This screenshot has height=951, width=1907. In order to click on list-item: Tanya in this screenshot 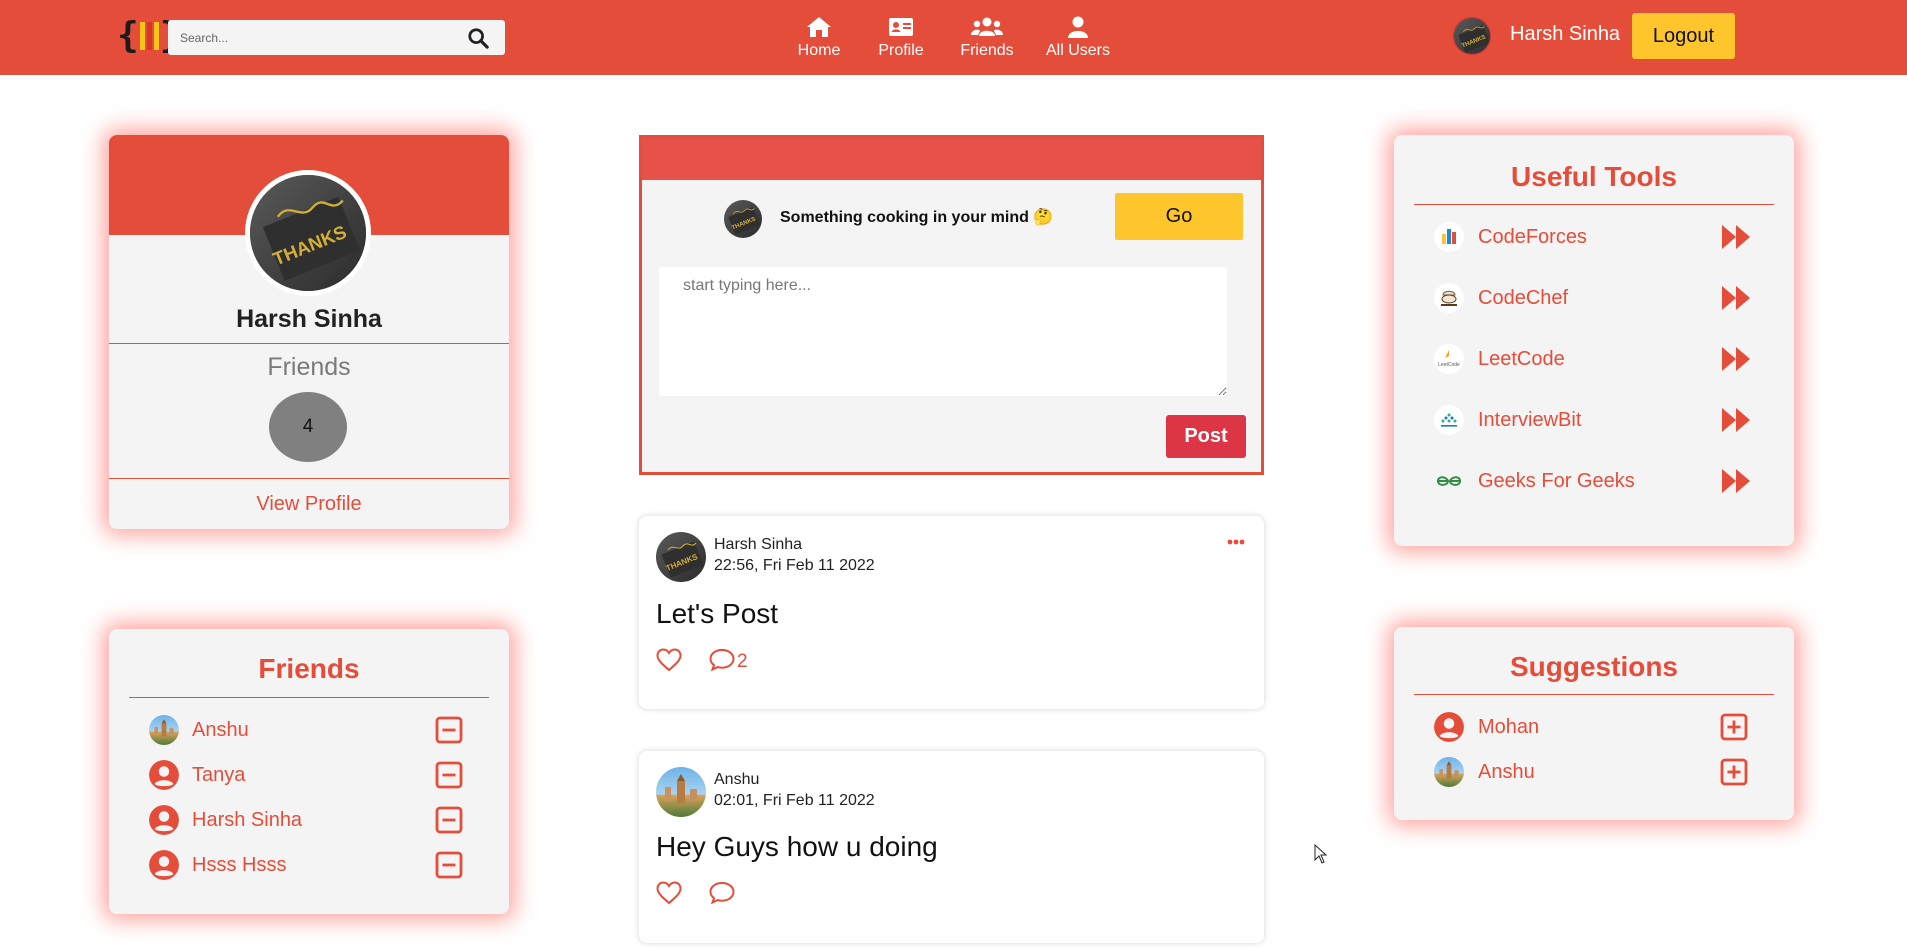, I will do `click(309, 775)`.